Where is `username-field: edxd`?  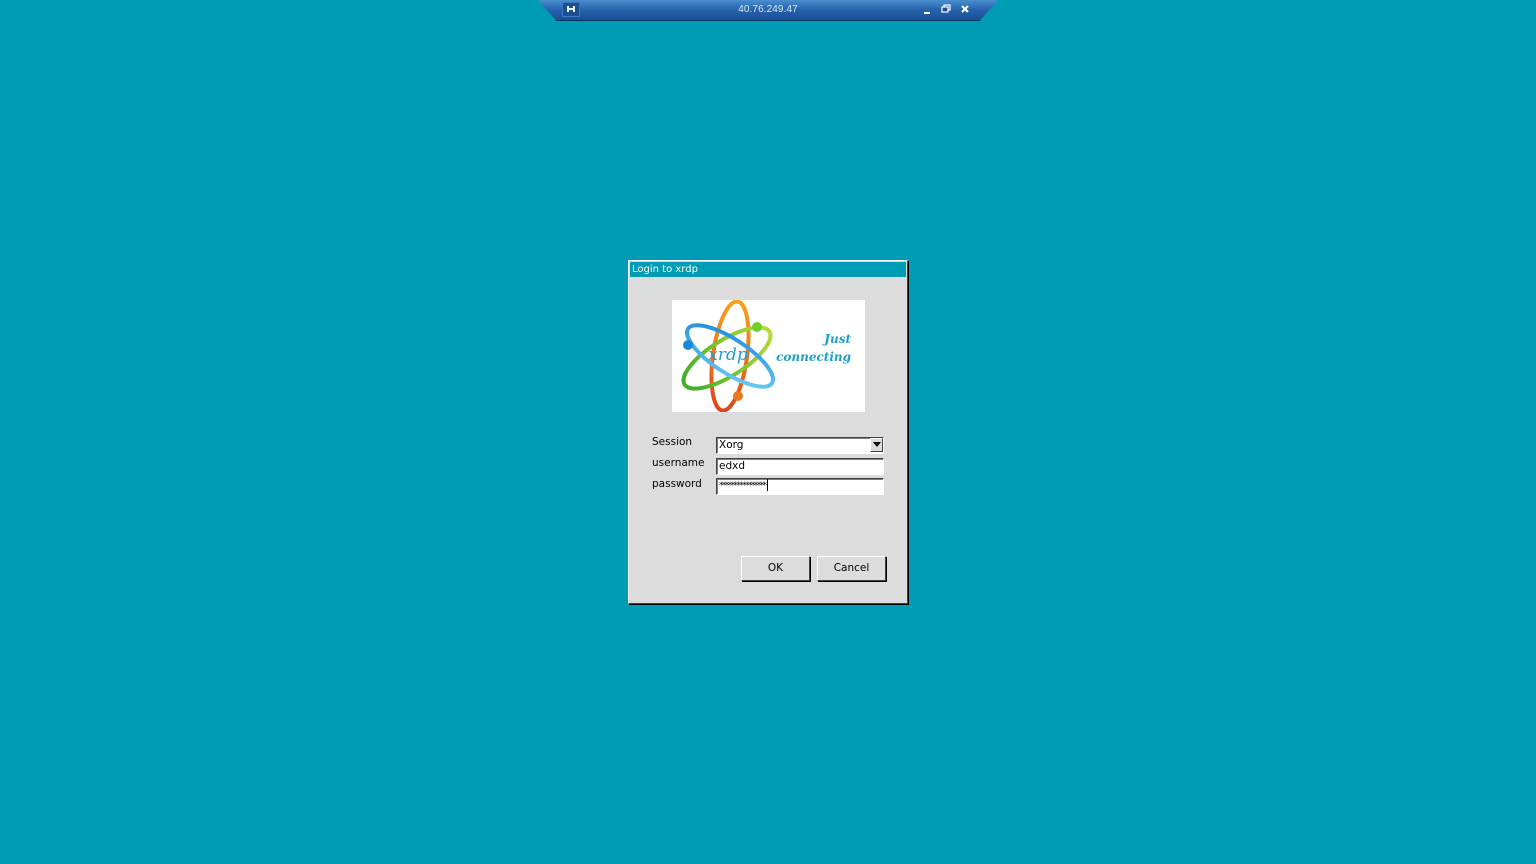
username-field: edxd is located at coordinates (800, 466).